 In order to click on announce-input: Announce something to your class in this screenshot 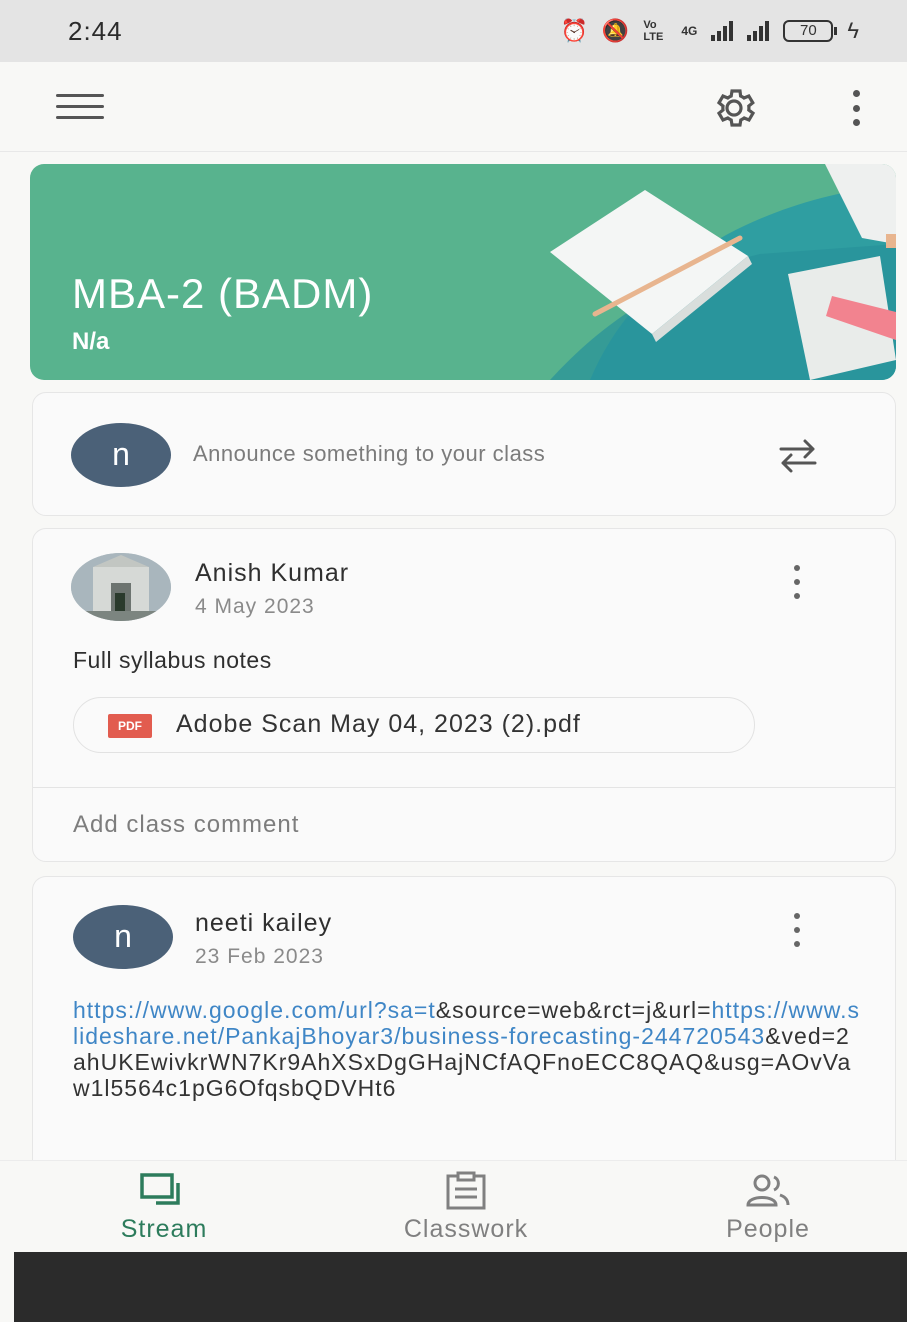, I will do `click(369, 454)`.